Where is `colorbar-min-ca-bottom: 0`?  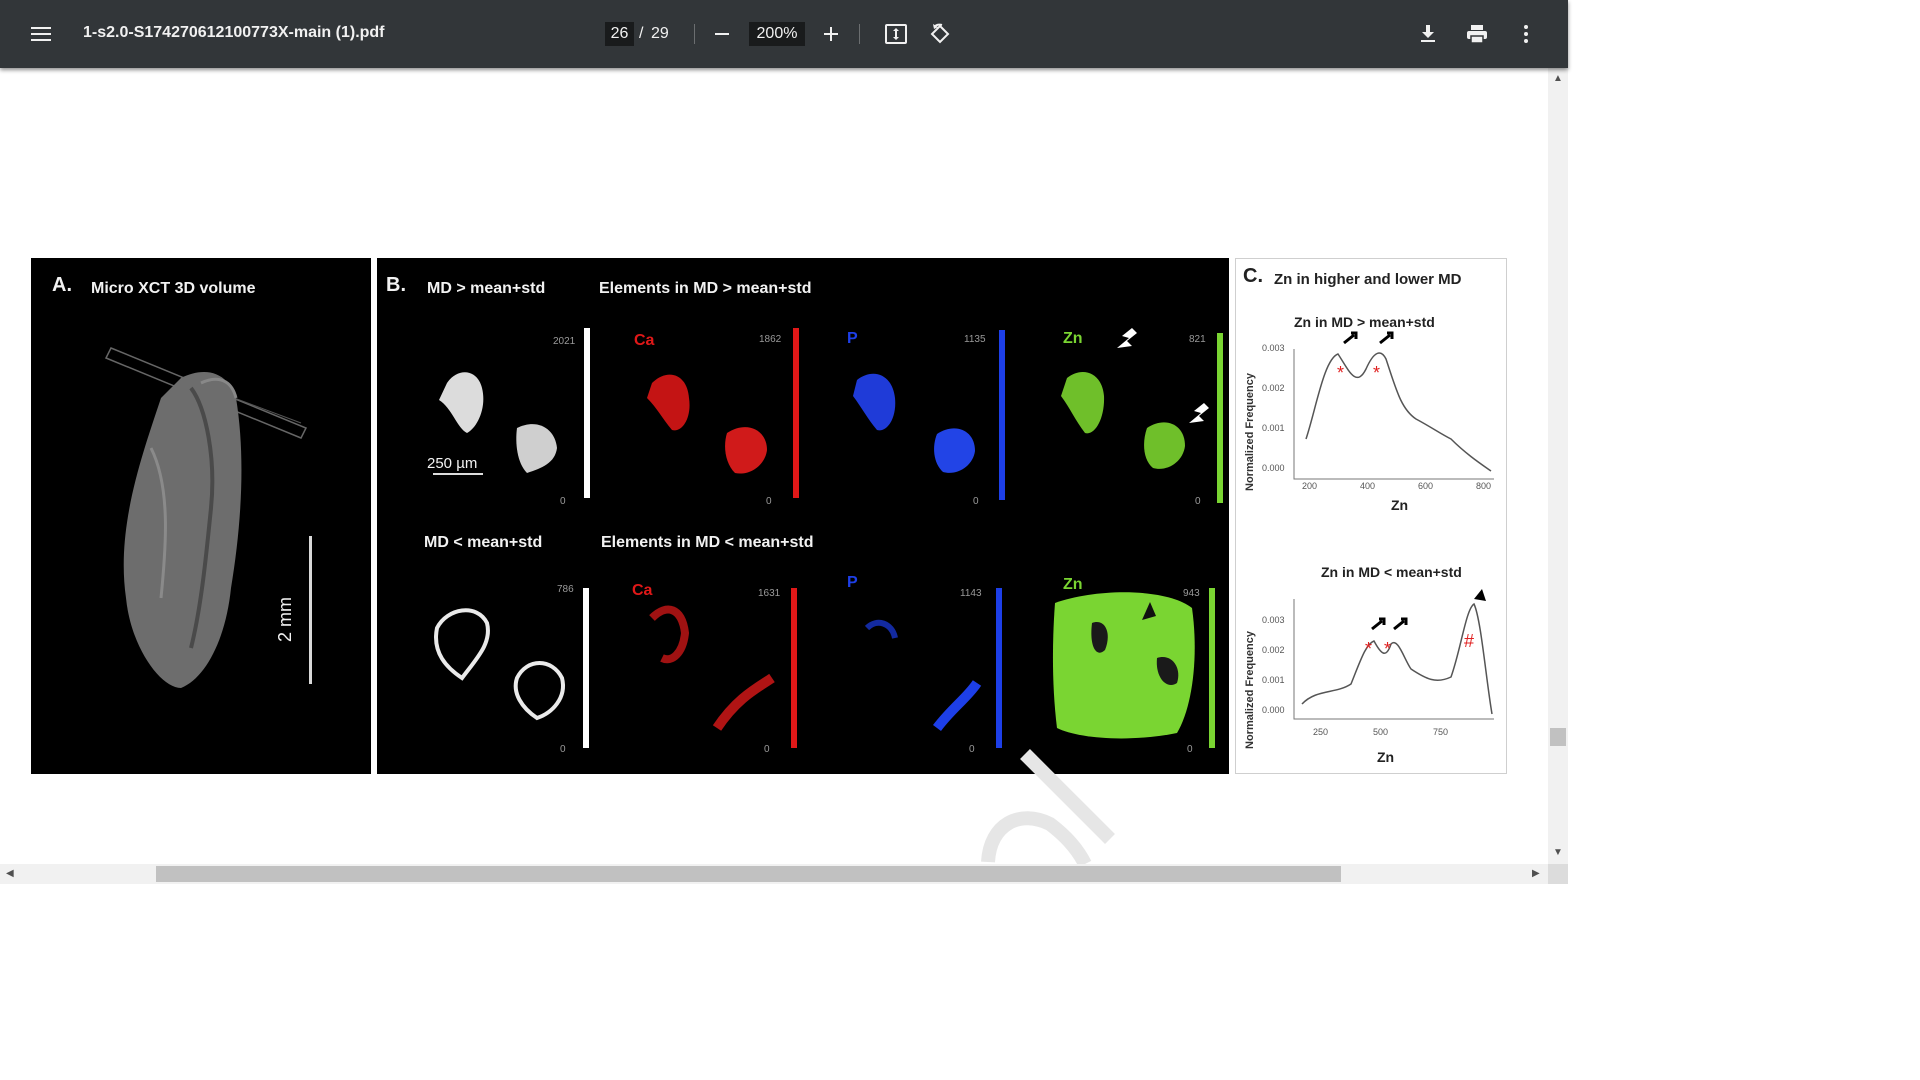 colorbar-min-ca-bottom: 0 is located at coordinates (767, 749).